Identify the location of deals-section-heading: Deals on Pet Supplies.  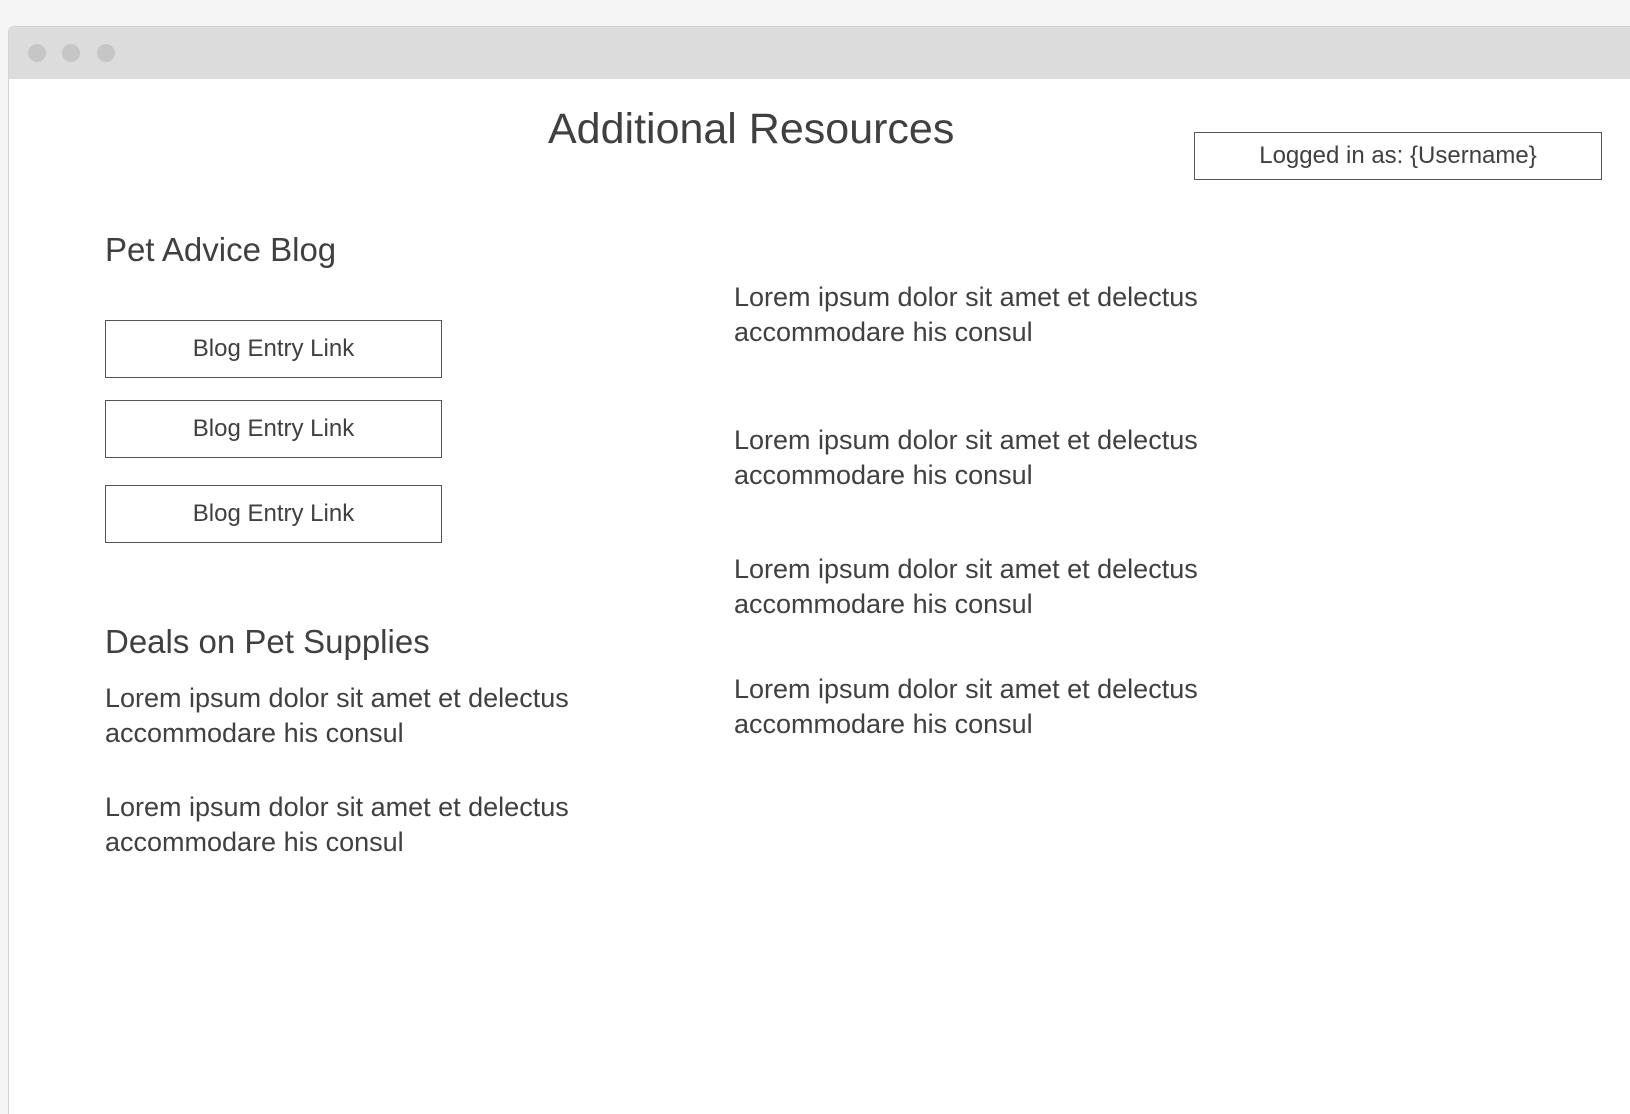
(267, 641).